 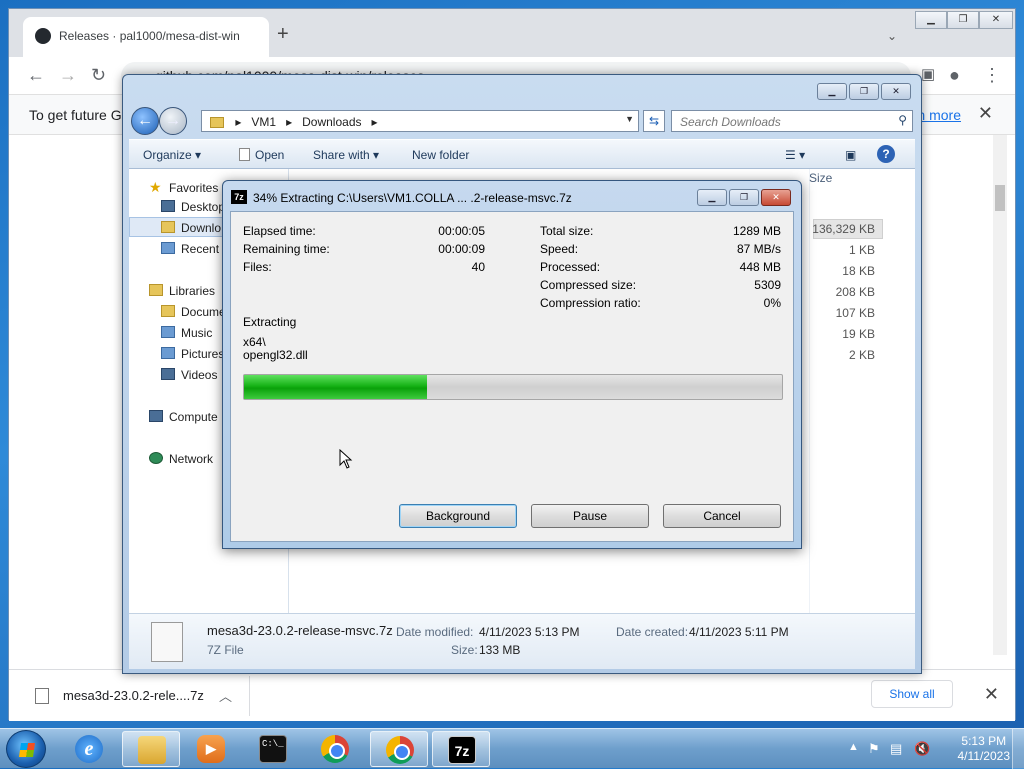 What do you see at coordinates (225, 695) in the screenshot?
I see `chevron-up-icon: ︿` at bounding box center [225, 695].